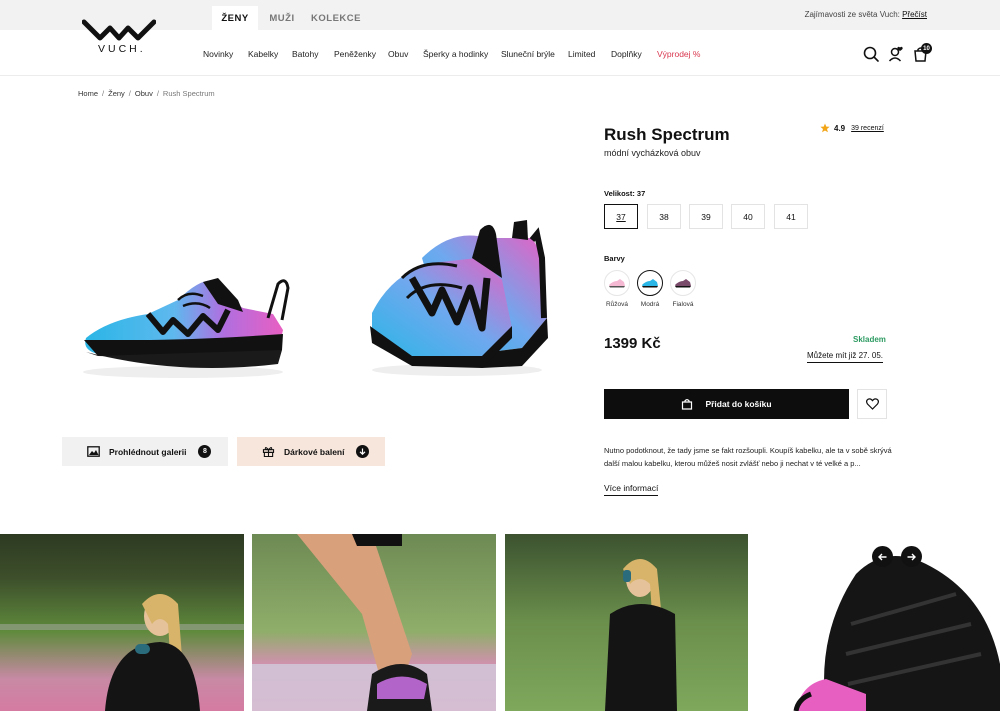  What do you see at coordinates (93, 451) in the screenshot?
I see `image-icon` at bounding box center [93, 451].